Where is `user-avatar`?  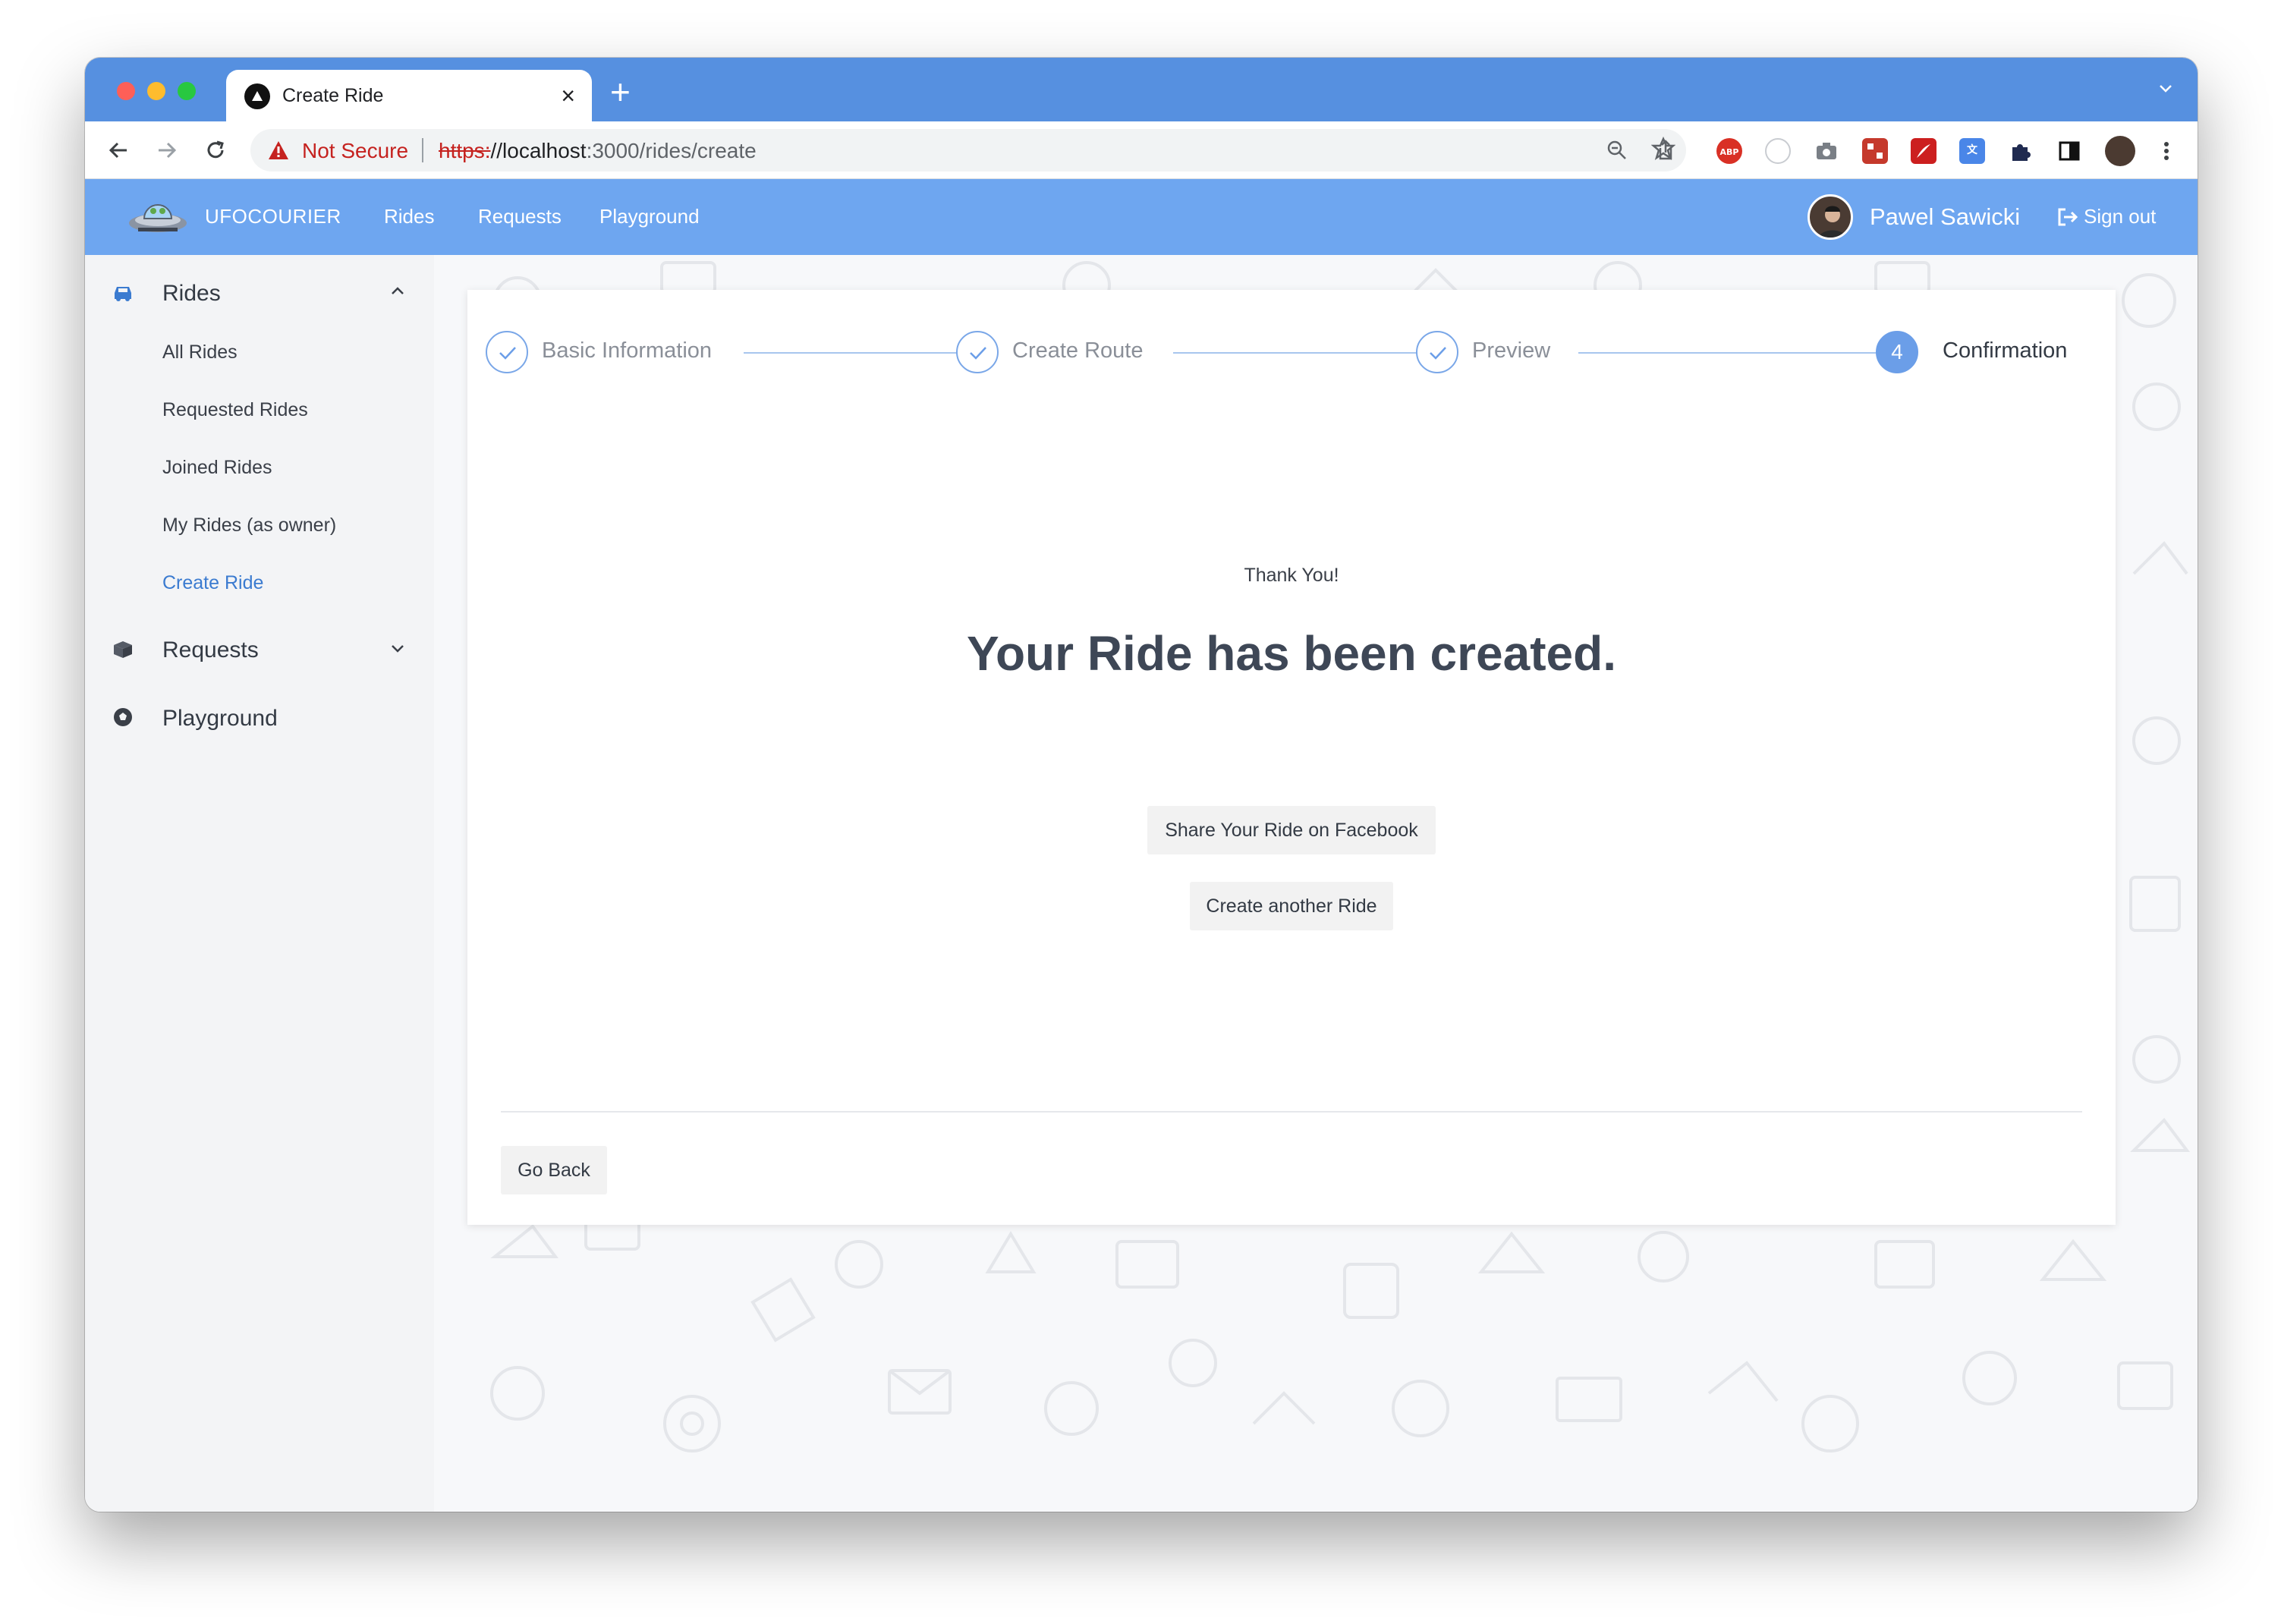
user-avatar is located at coordinates (1830, 217).